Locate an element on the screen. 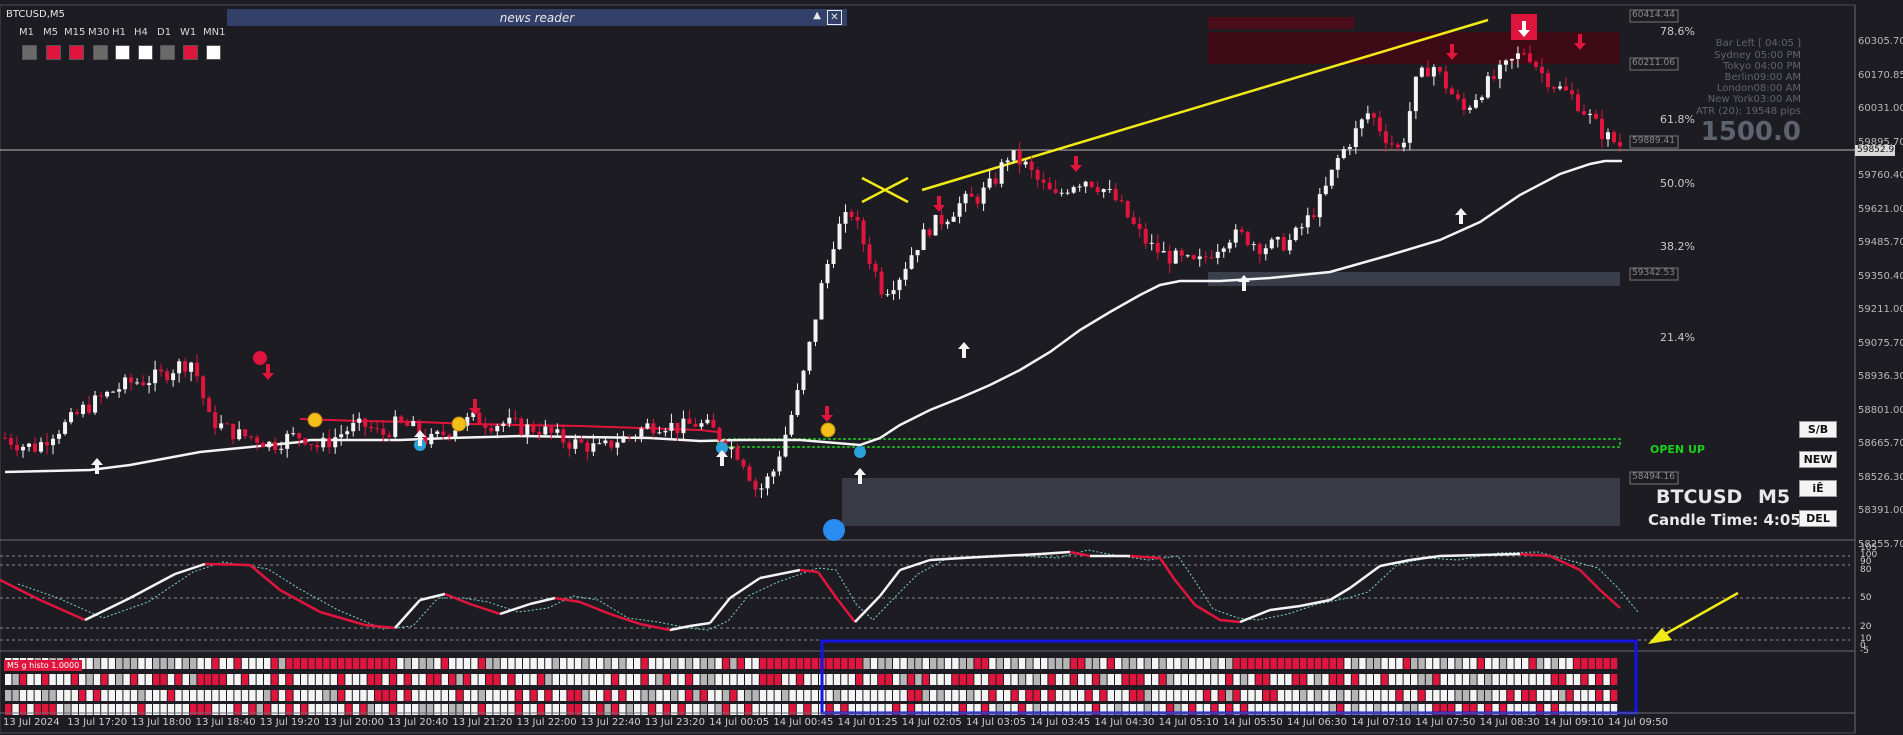 Image resolution: width=1903 pixels, height=735 pixels. tf-label-w1: W1 is located at coordinates (188, 32).